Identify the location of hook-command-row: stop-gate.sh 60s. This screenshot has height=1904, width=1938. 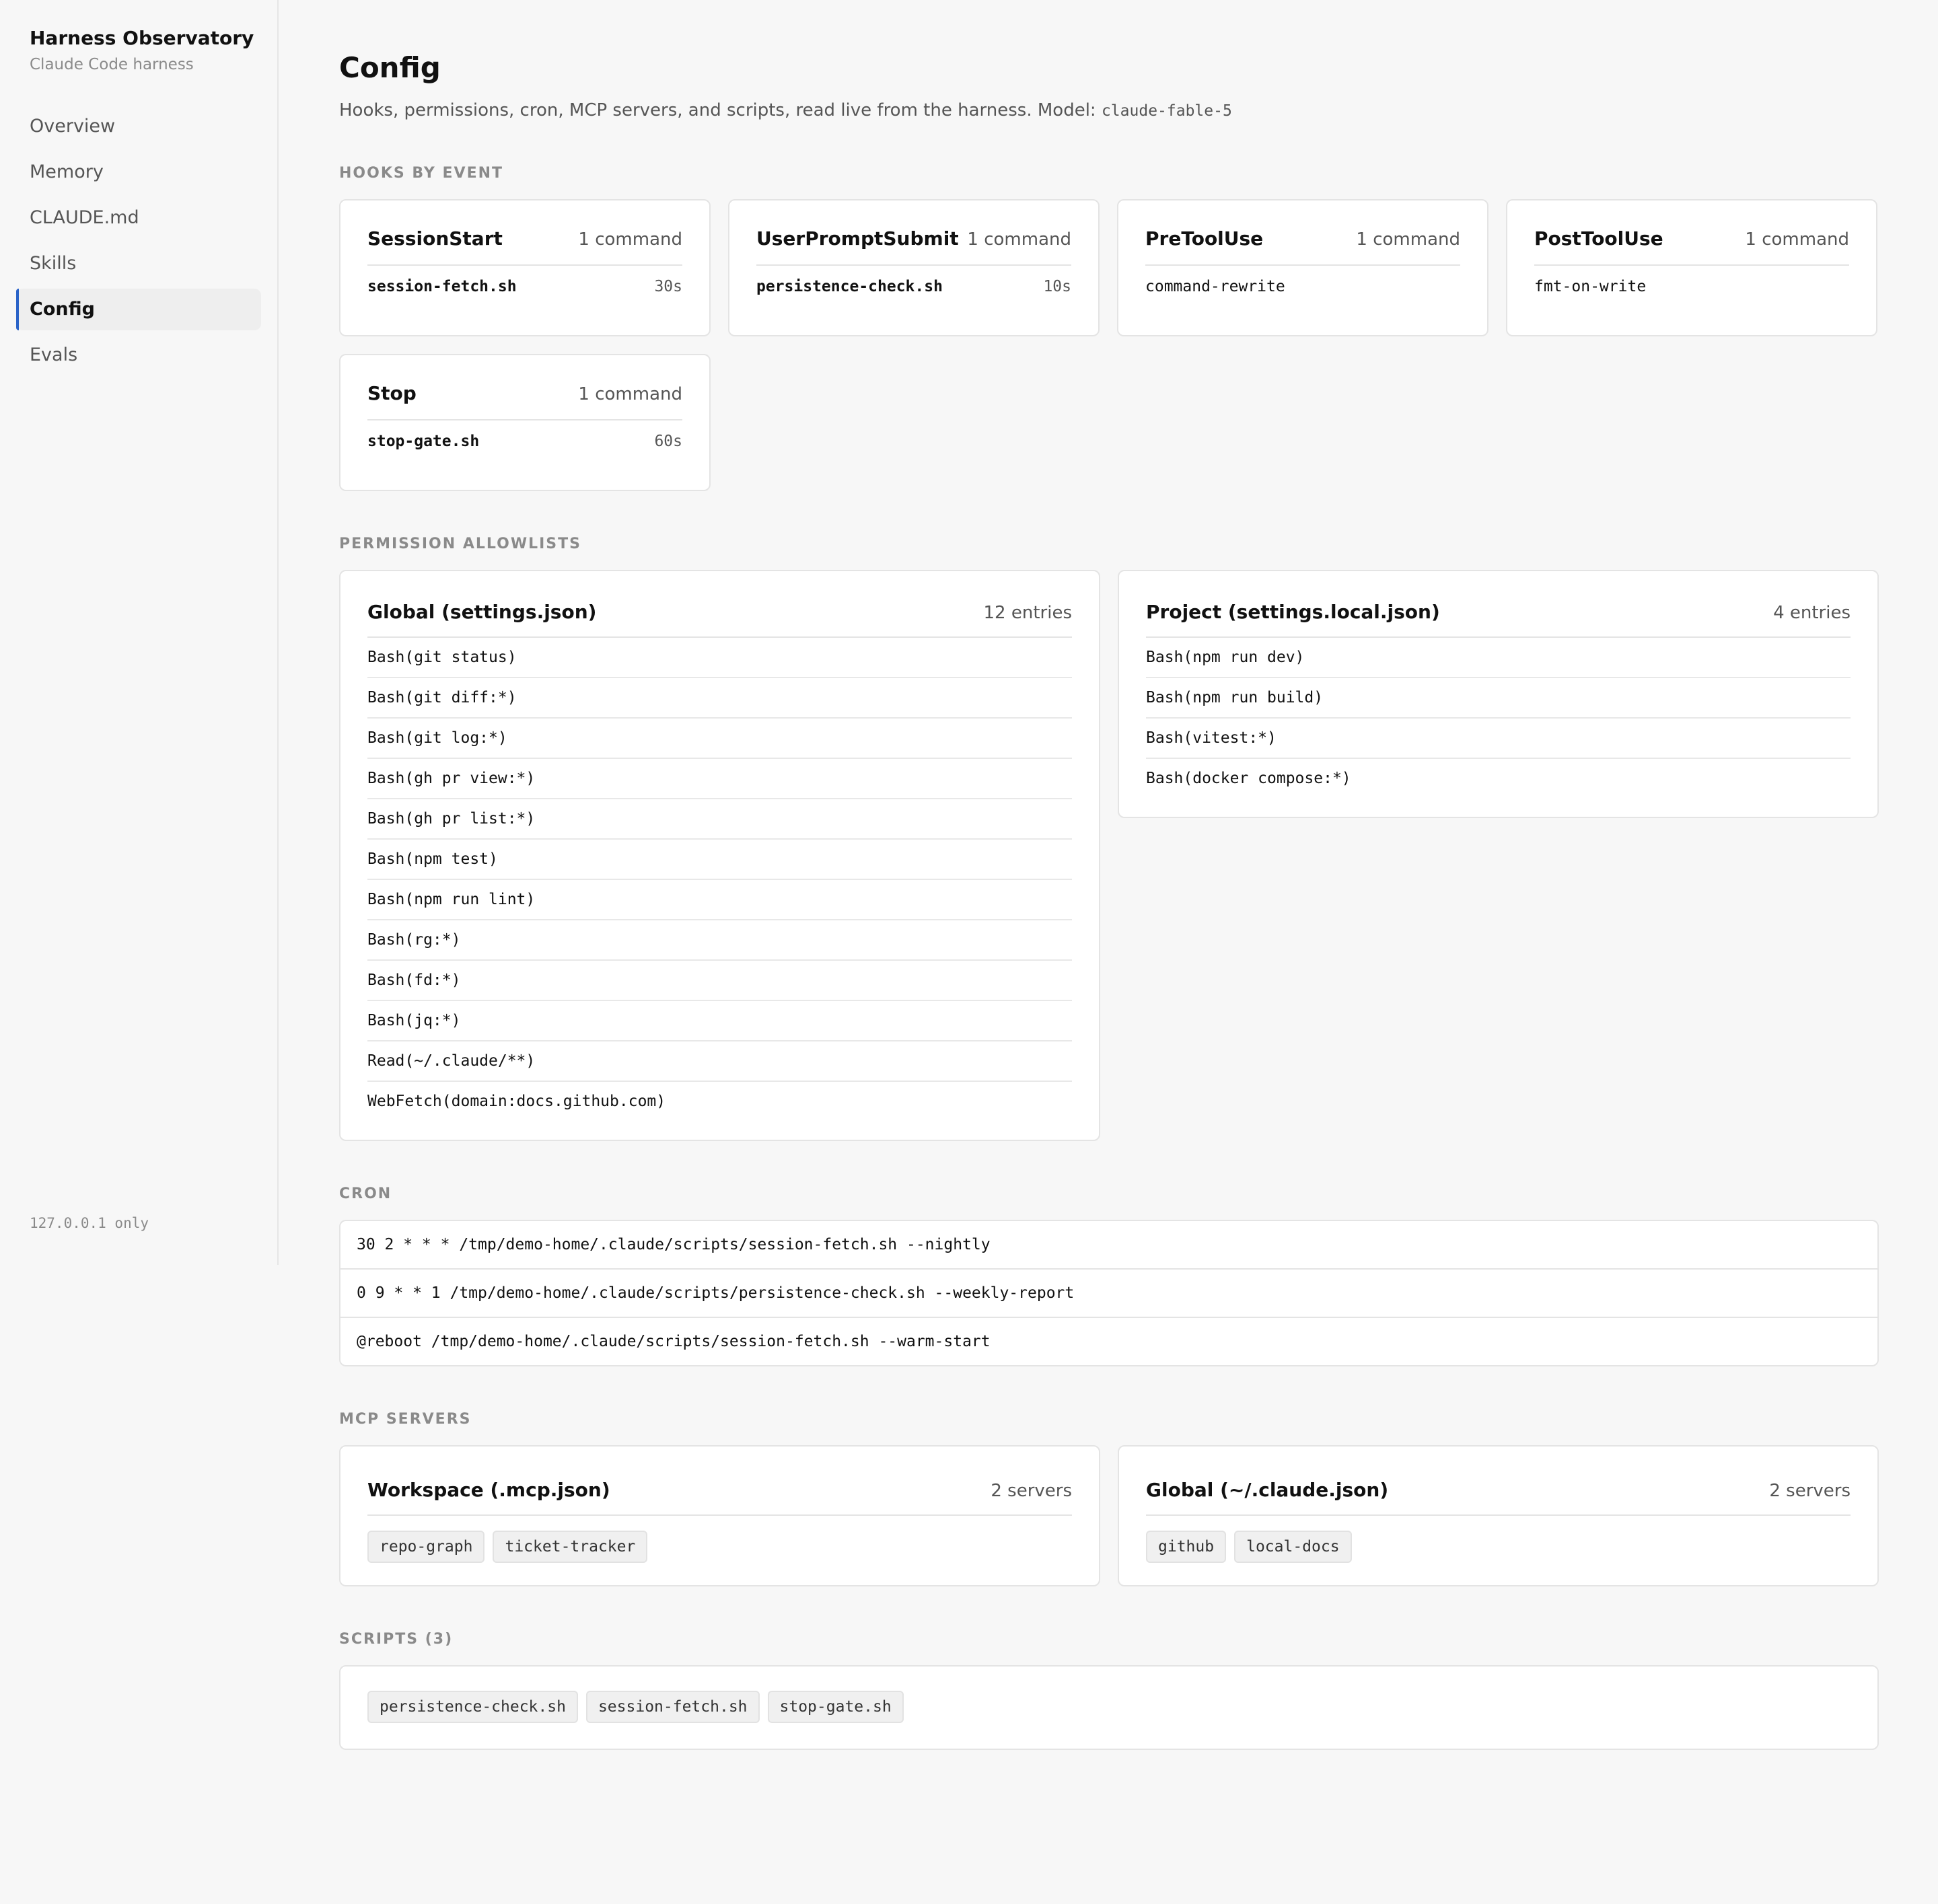
(524, 441).